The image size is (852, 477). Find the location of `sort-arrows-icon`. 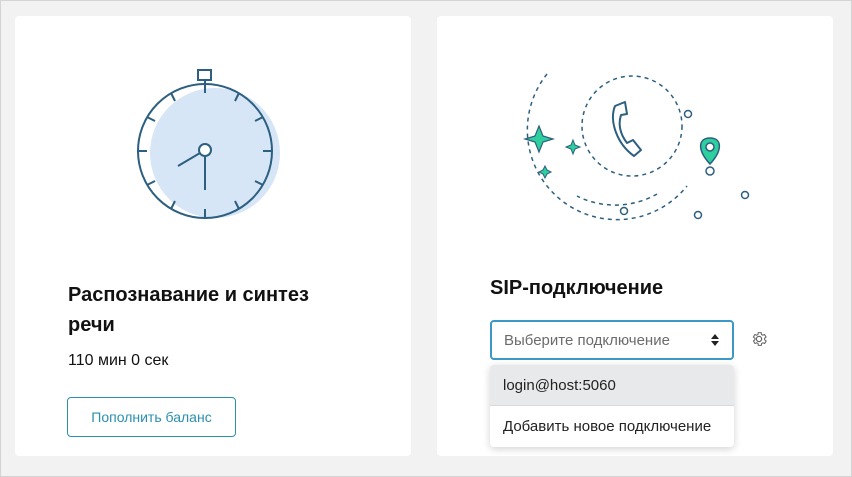

sort-arrows-icon is located at coordinates (715, 340).